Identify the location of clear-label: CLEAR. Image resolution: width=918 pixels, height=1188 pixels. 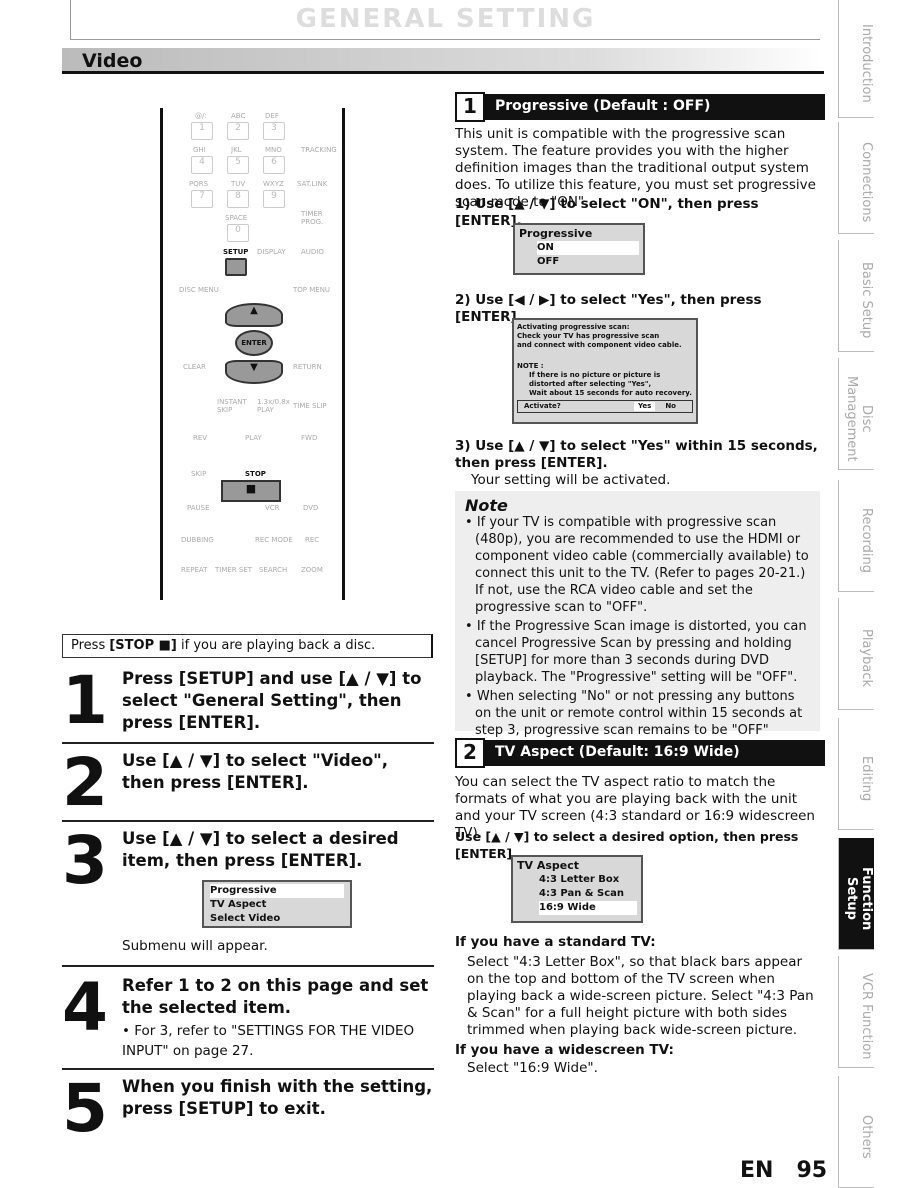
(194, 367).